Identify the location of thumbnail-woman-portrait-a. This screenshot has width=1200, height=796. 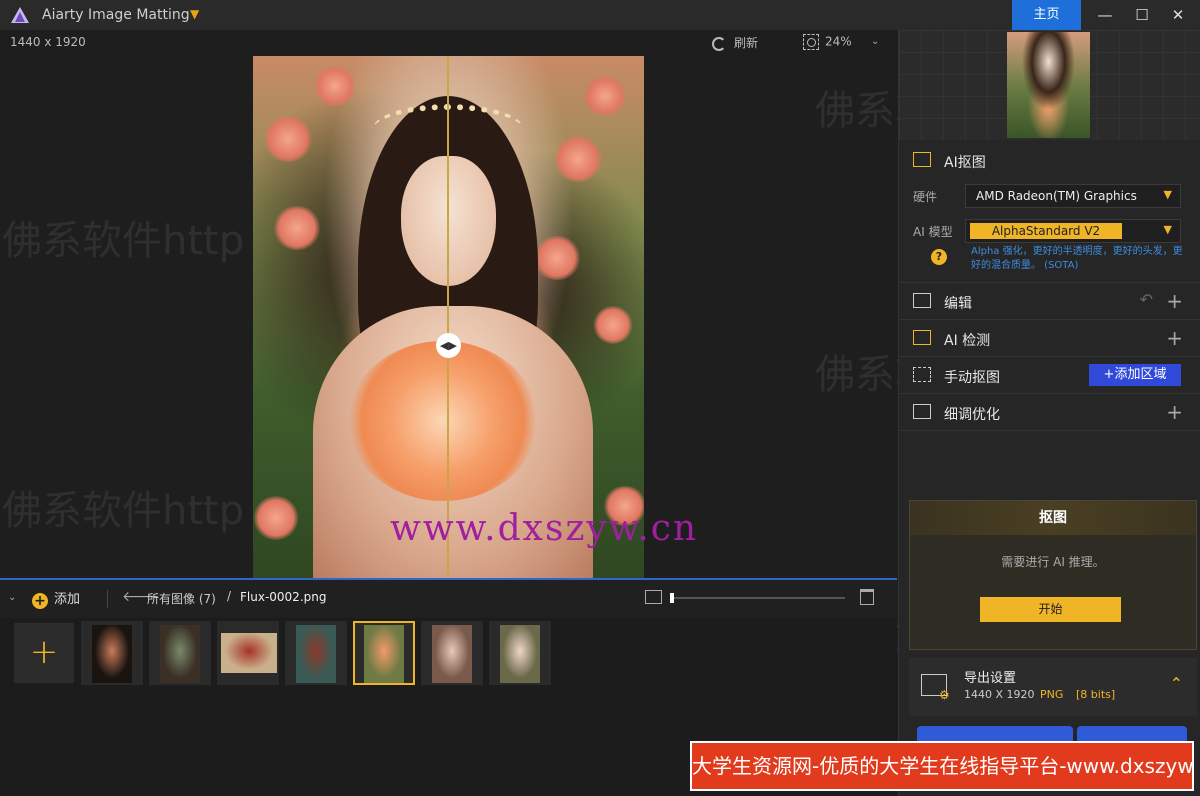
(452, 653).